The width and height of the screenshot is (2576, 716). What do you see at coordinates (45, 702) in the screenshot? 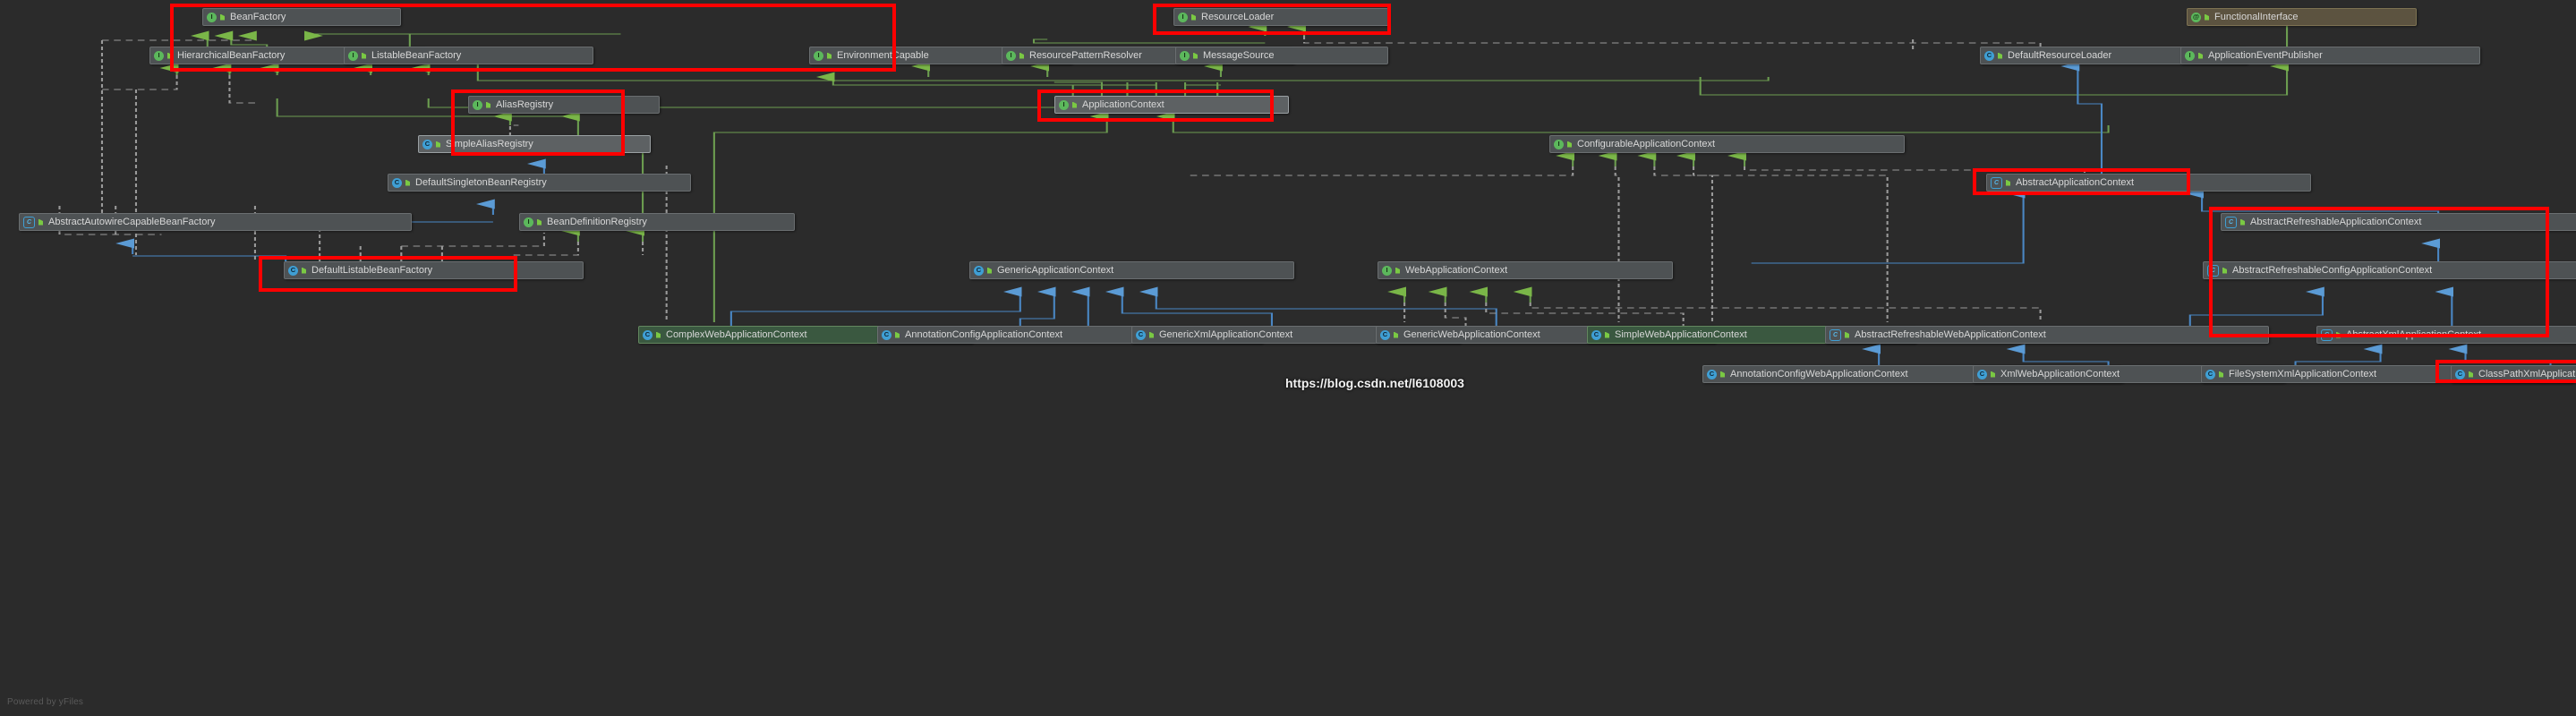
I see `yfiles-watermark: Powered by yFiles` at bounding box center [45, 702].